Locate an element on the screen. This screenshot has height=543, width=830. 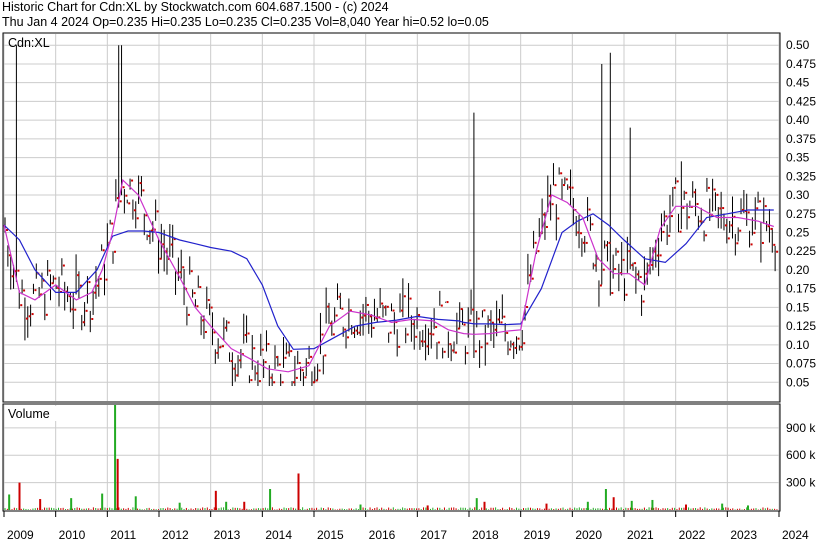
price-tick-label: 0.05 is located at coordinates (798, 382).